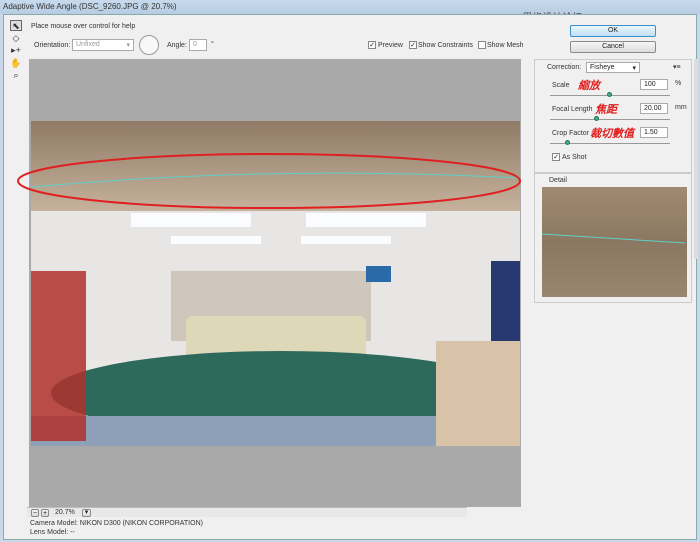  What do you see at coordinates (677, 67) in the screenshot?
I see `panel-menu-icon: ▾≡` at bounding box center [677, 67].